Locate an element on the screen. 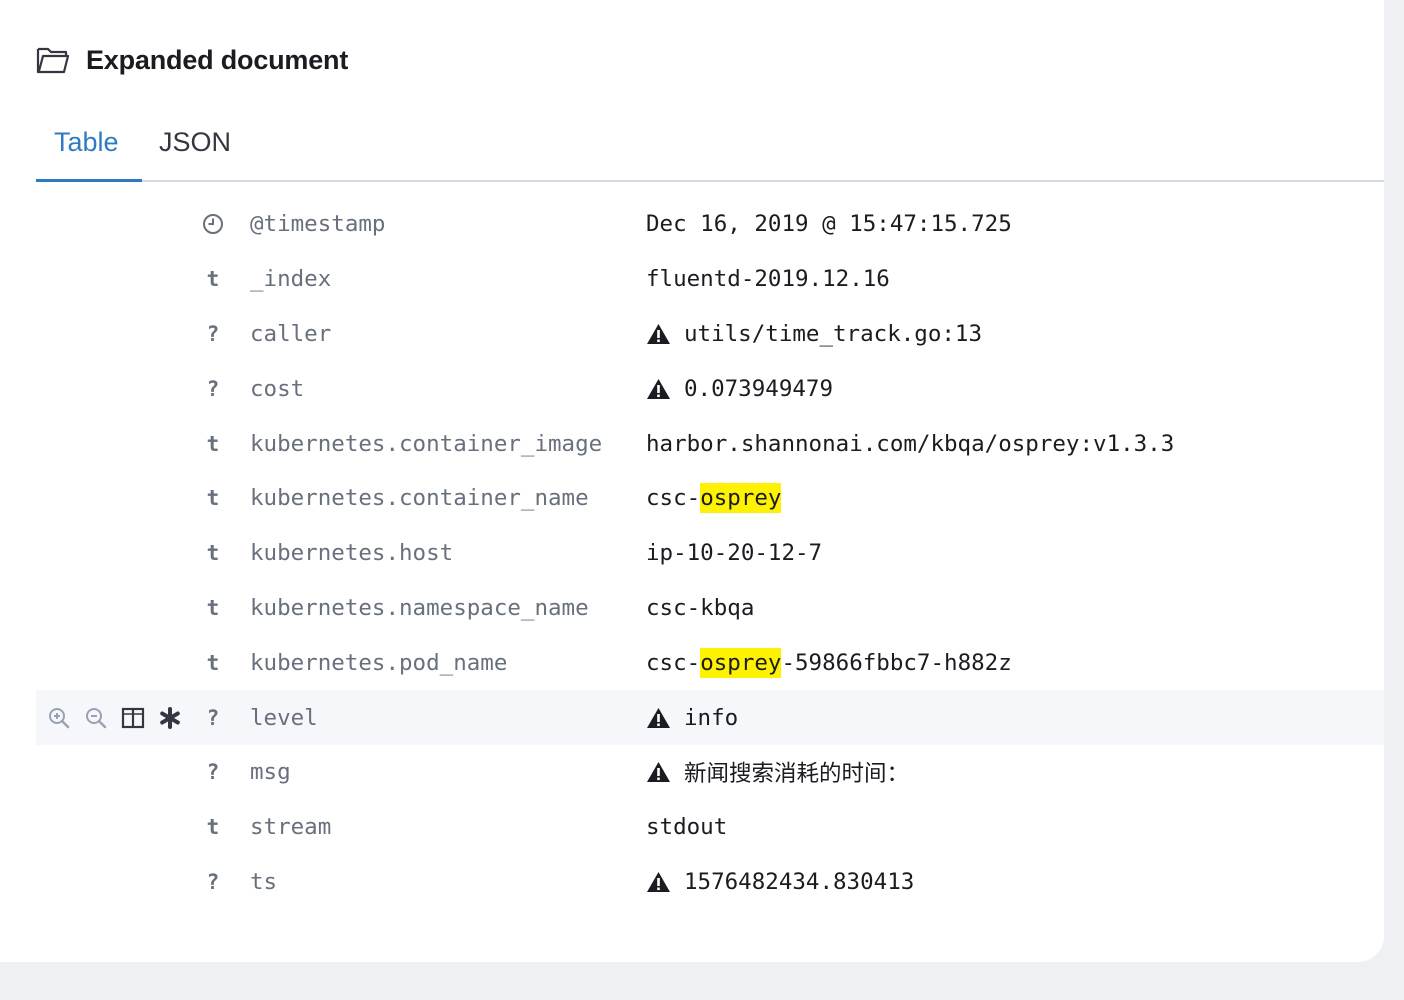 This screenshot has width=1404, height=1000. value-text: stdout is located at coordinates (687, 827).